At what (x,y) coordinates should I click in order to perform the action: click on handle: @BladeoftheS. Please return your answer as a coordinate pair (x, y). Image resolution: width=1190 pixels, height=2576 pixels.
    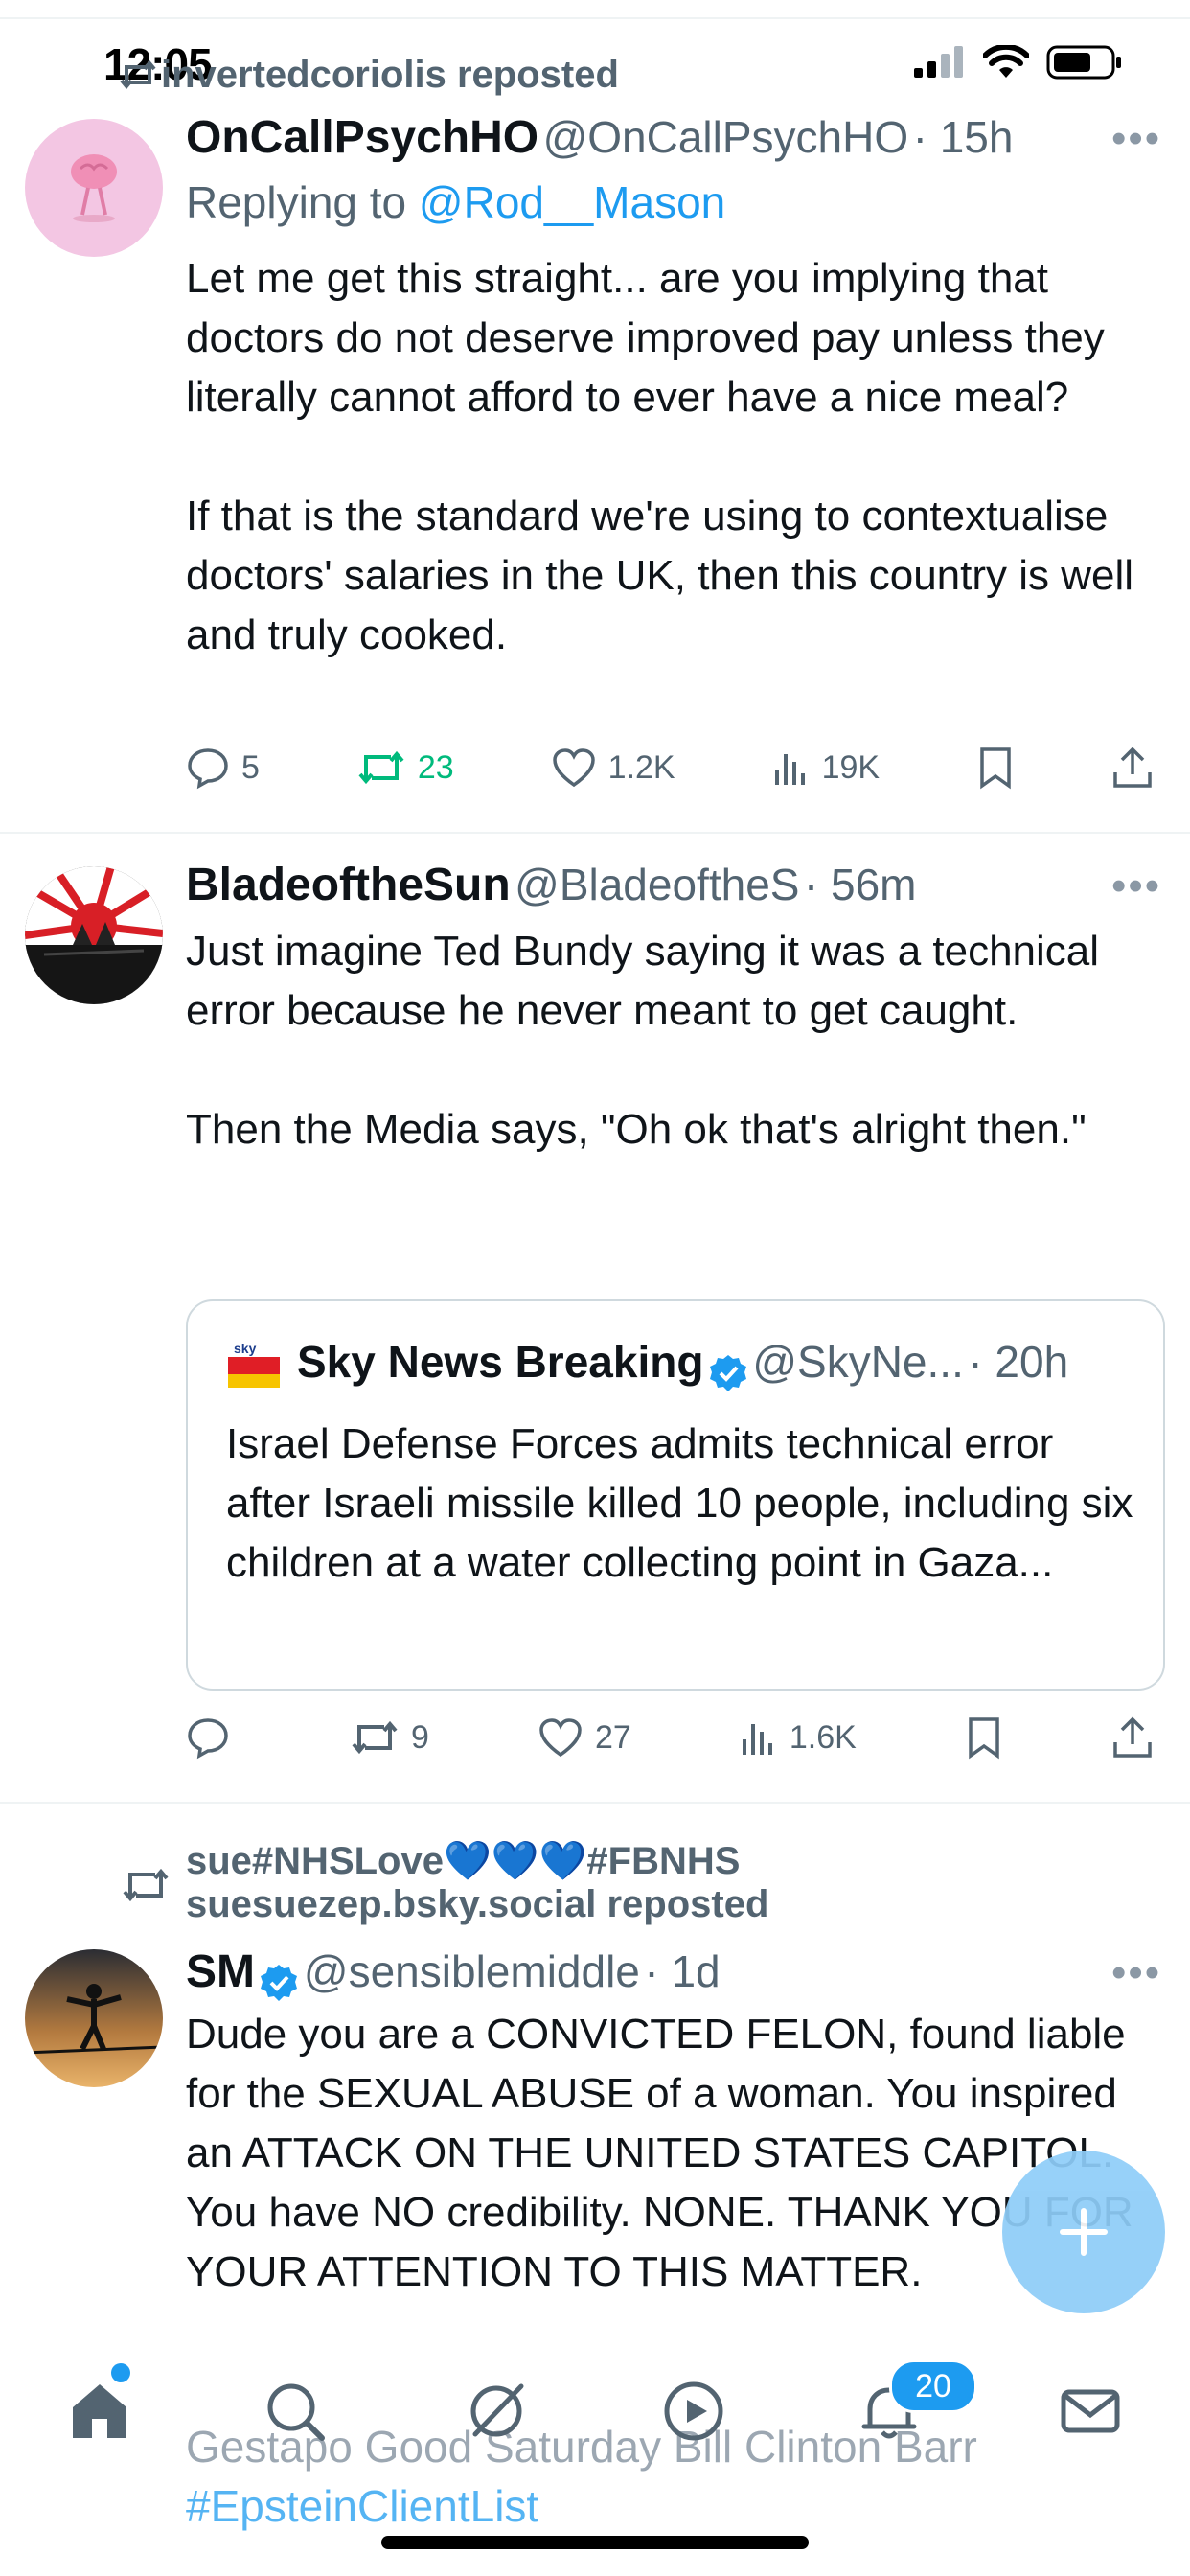
    Looking at the image, I should click on (657, 884).